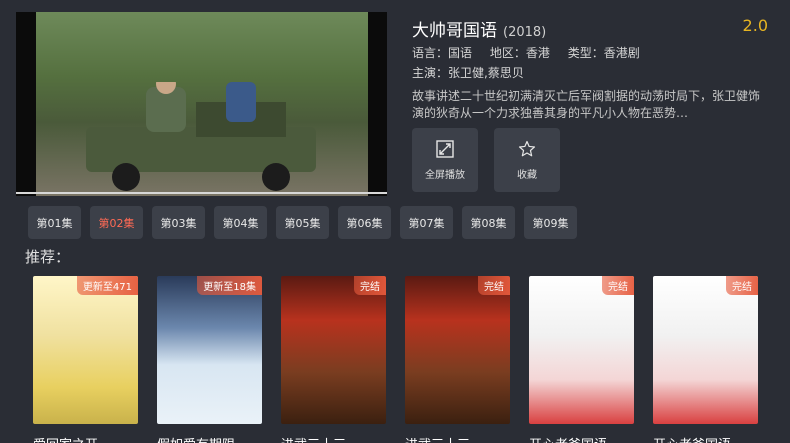 Image resolution: width=790 pixels, height=443 pixels. What do you see at coordinates (201, 193) in the screenshot?
I see `progress-bar` at bounding box center [201, 193].